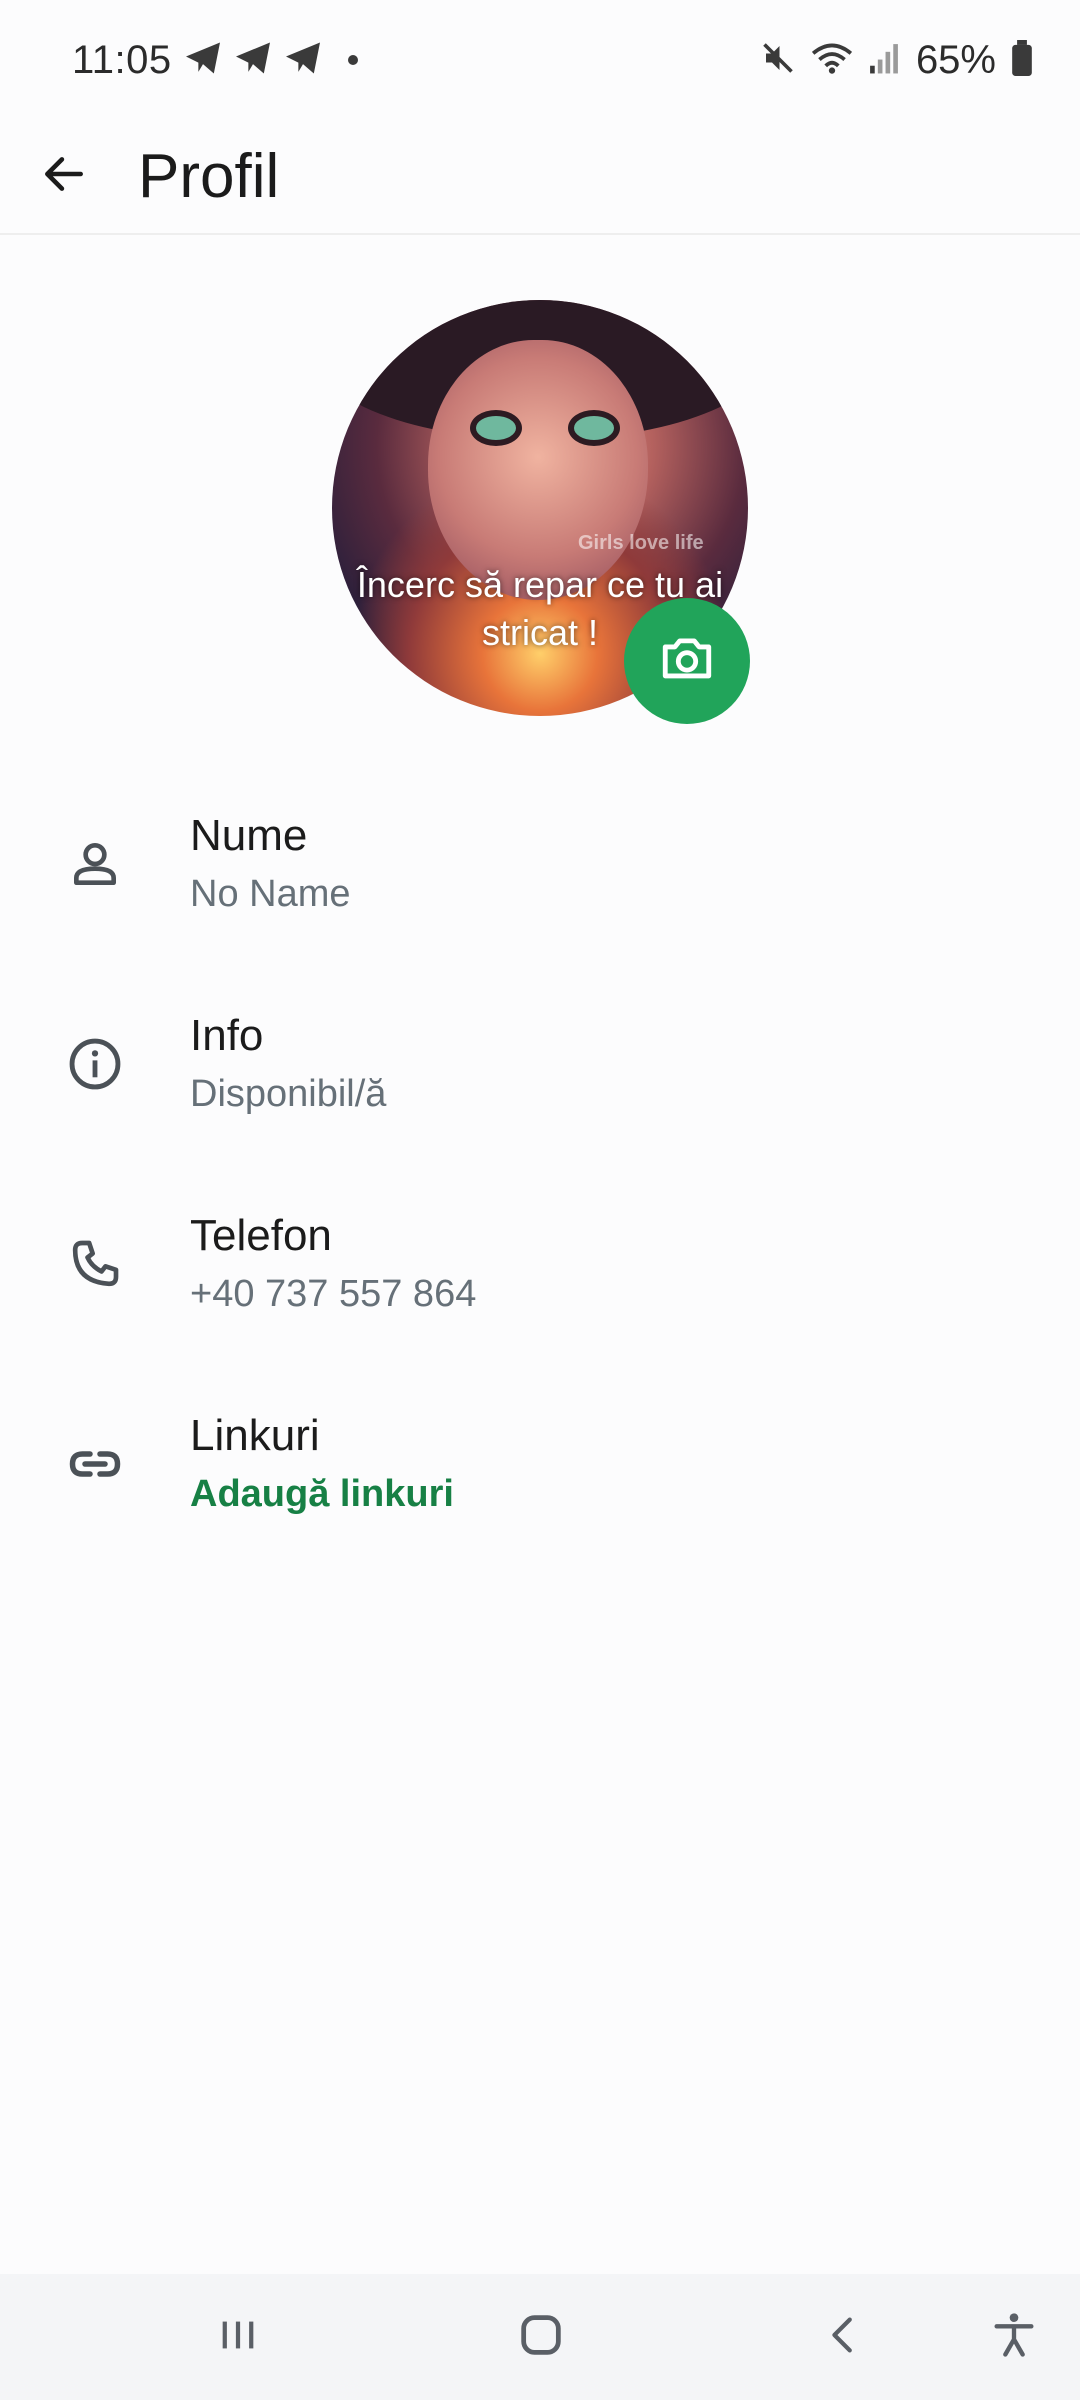  What do you see at coordinates (538, 470) in the screenshot?
I see `avatar-face` at bounding box center [538, 470].